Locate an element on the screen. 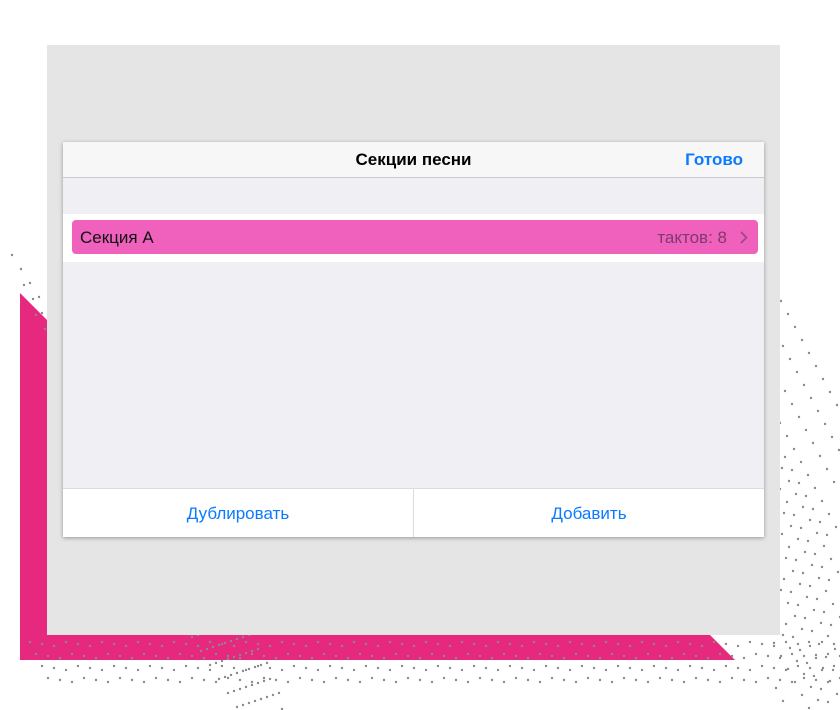 The width and height of the screenshot is (840, 710). bottom-toolbar: Дублировать Добавить is located at coordinates (413, 512).